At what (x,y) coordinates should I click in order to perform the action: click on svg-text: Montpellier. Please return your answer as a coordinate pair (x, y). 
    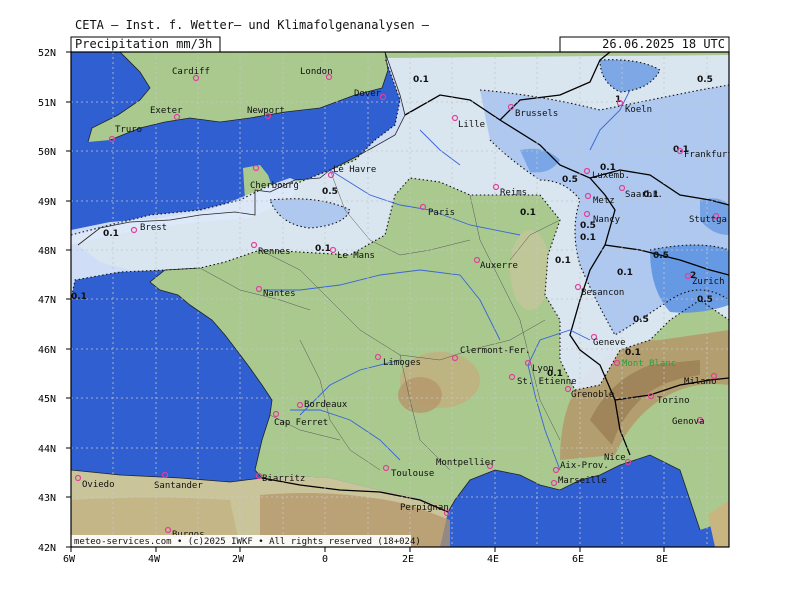
    Looking at the image, I should click on (466, 463).